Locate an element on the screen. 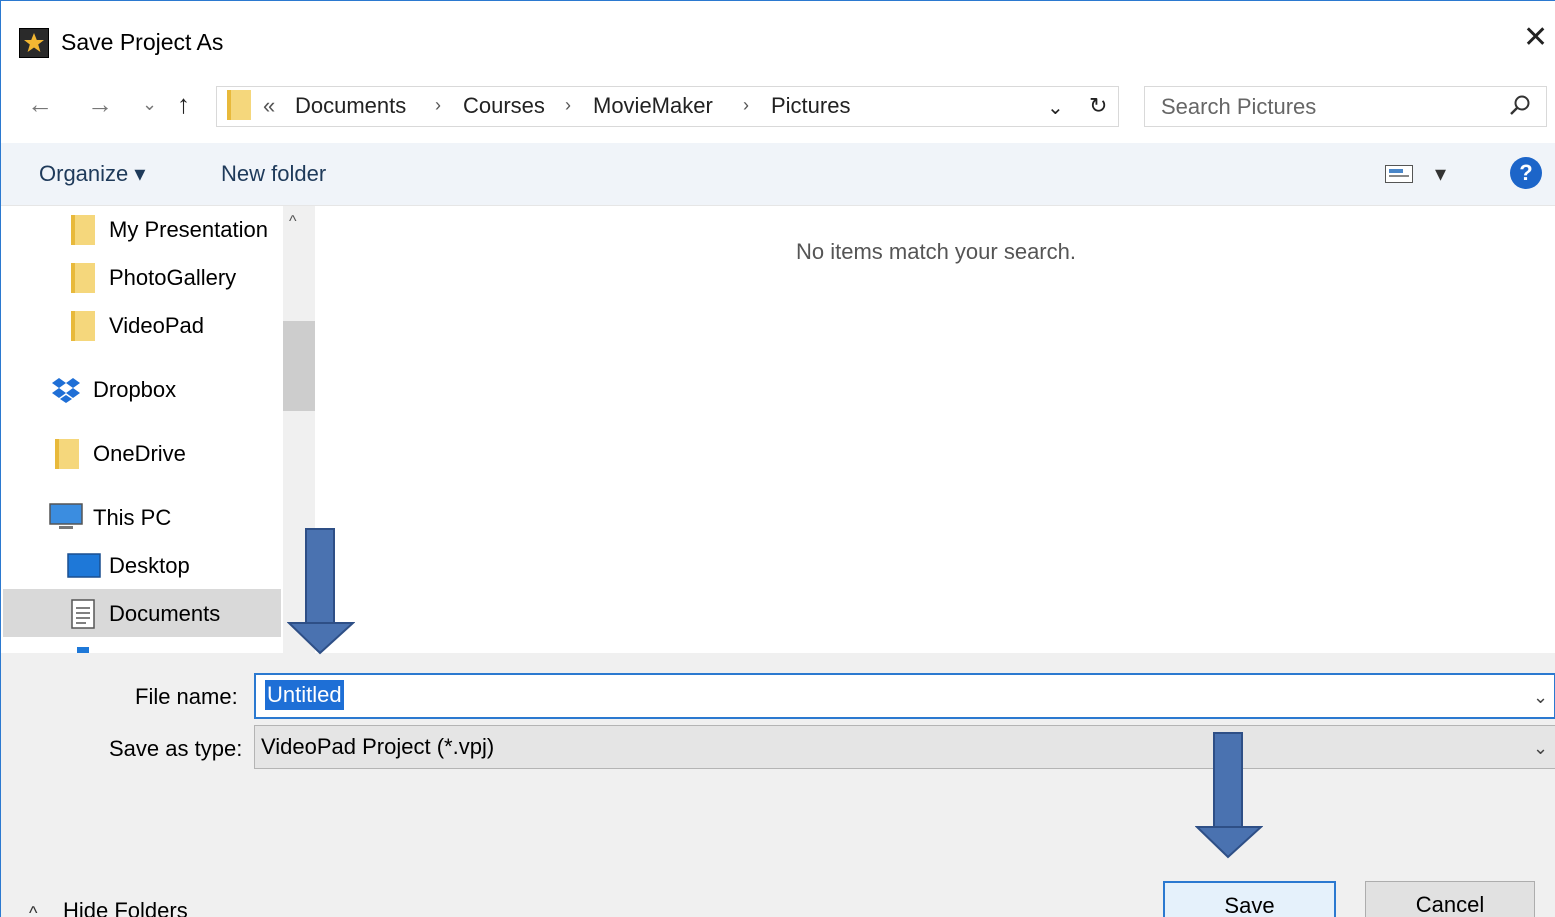 This screenshot has height=917, width=1555. desktop-icon is located at coordinates (84, 565).